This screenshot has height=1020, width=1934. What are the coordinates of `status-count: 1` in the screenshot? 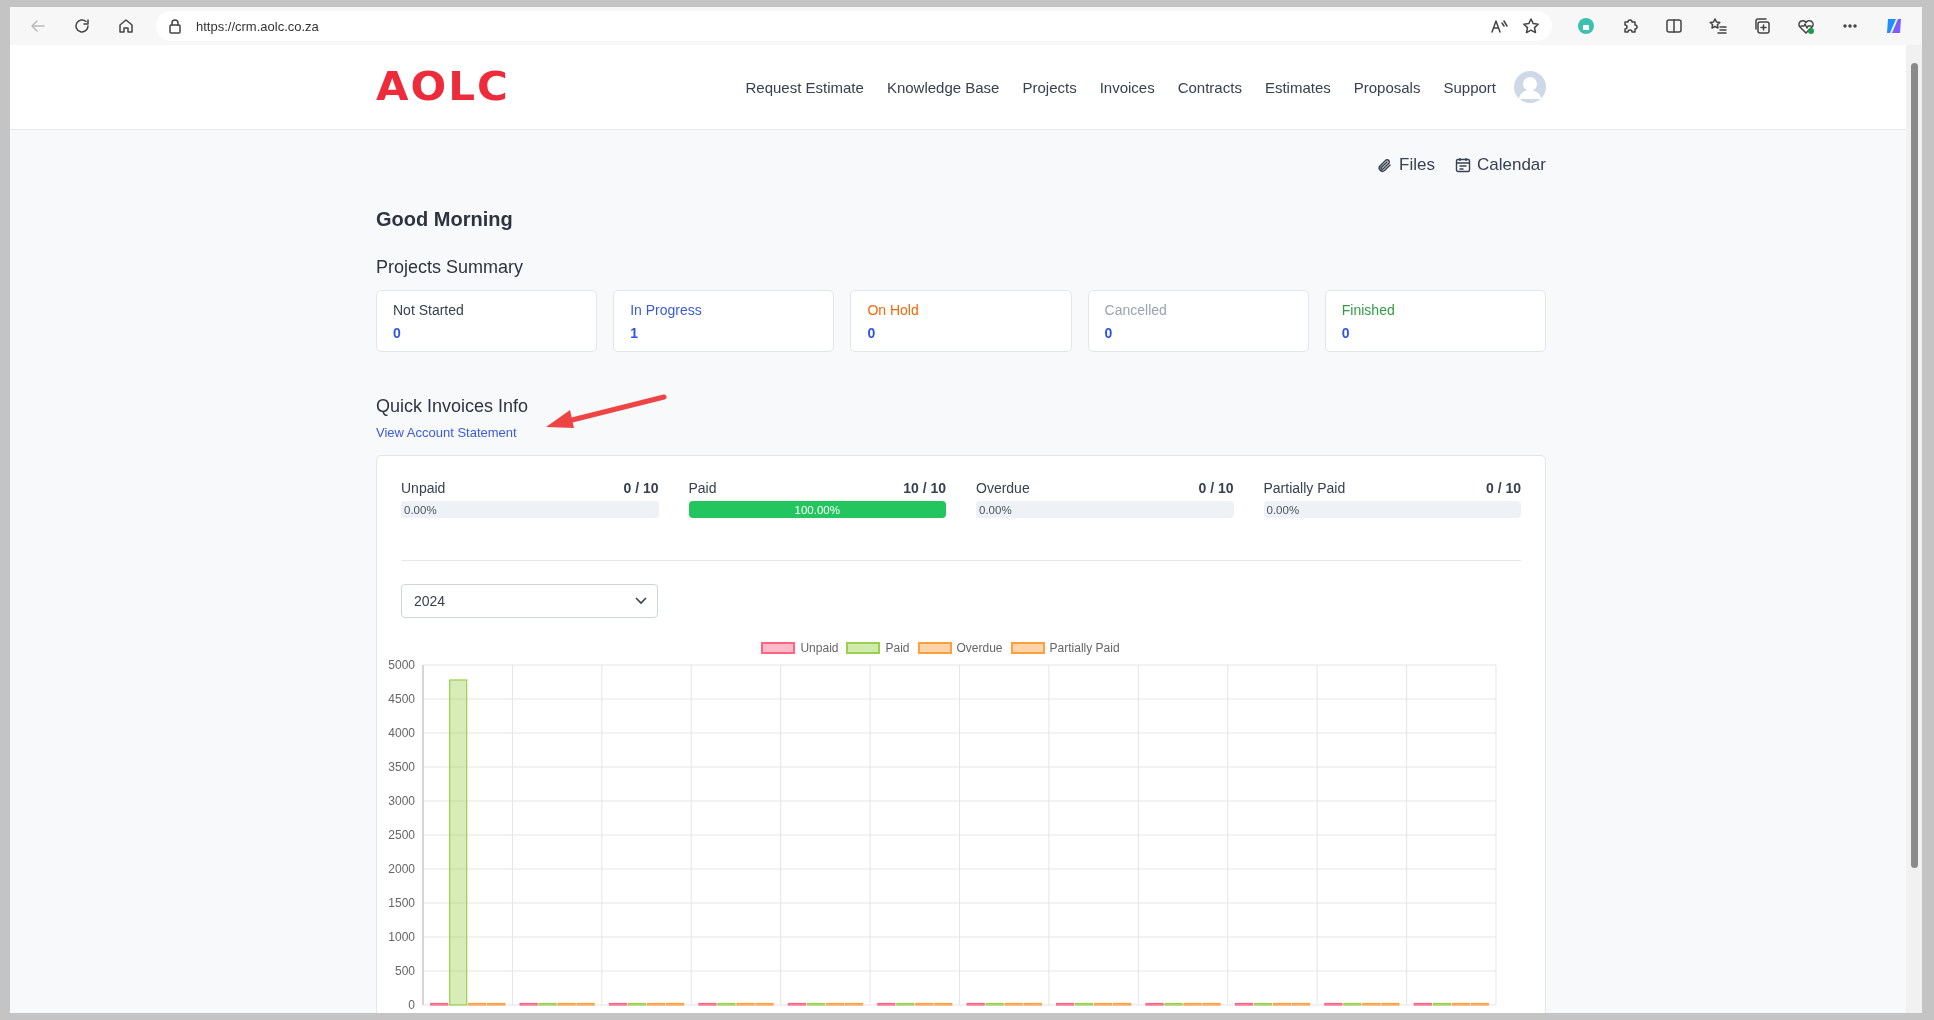 It's located at (634, 333).